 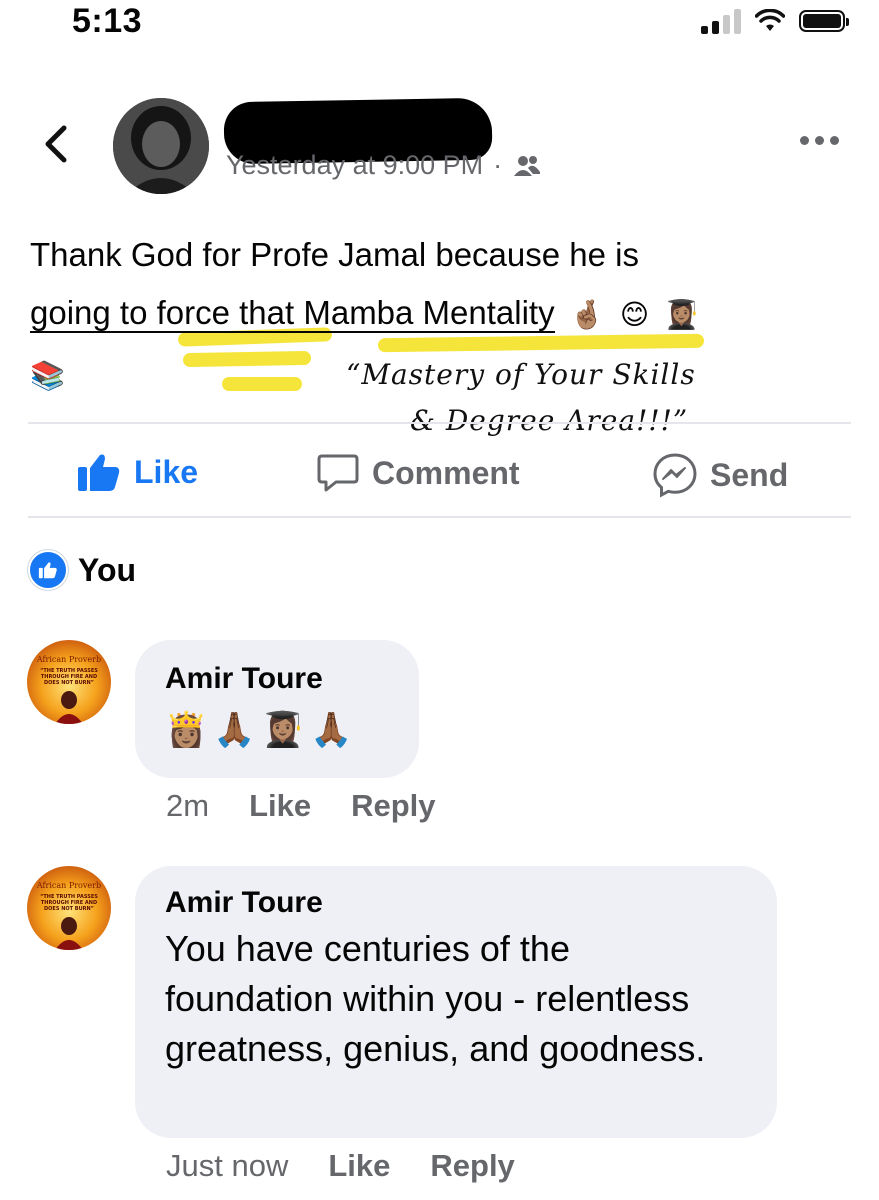 I want to click on comment-meta: Just now Like Reply, so click(x=340, y=1166).